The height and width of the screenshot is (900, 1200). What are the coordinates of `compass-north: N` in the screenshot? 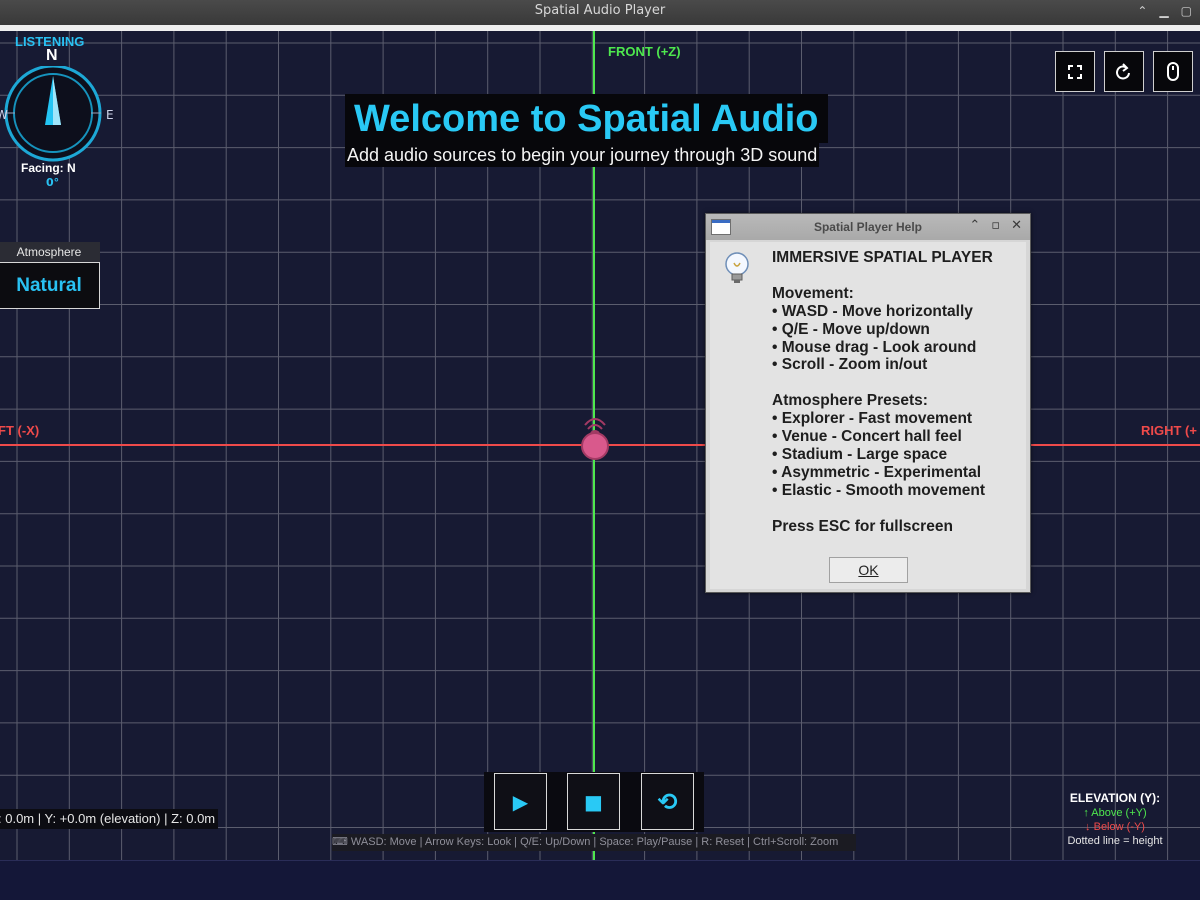 It's located at (52, 55).